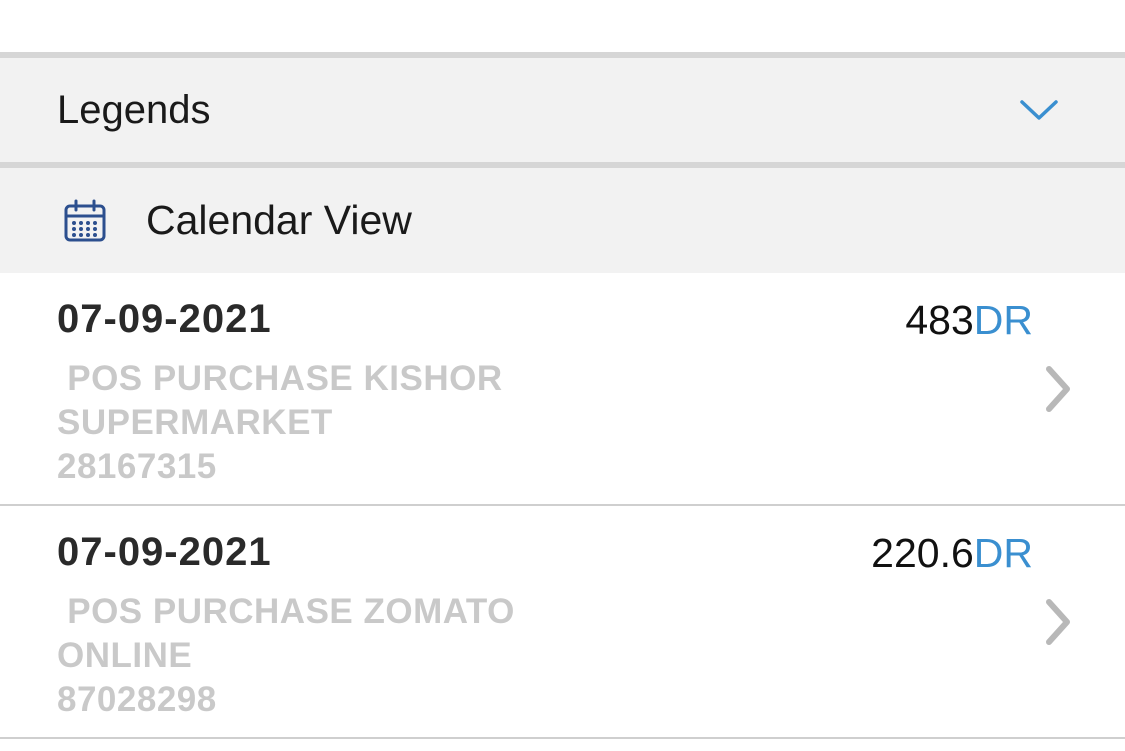  What do you see at coordinates (85, 220) in the screenshot?
I see `calendar-icon` at bounding box center [85, 220].